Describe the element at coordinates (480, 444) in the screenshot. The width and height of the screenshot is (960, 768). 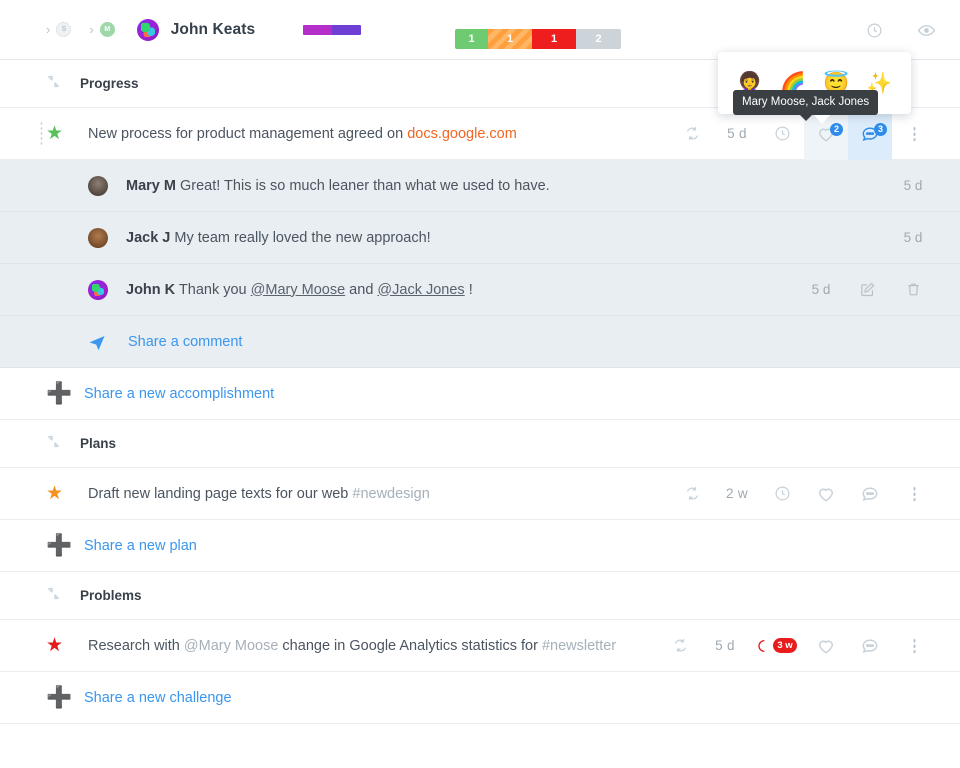
I see `section-header-plans: Plans` at that location.